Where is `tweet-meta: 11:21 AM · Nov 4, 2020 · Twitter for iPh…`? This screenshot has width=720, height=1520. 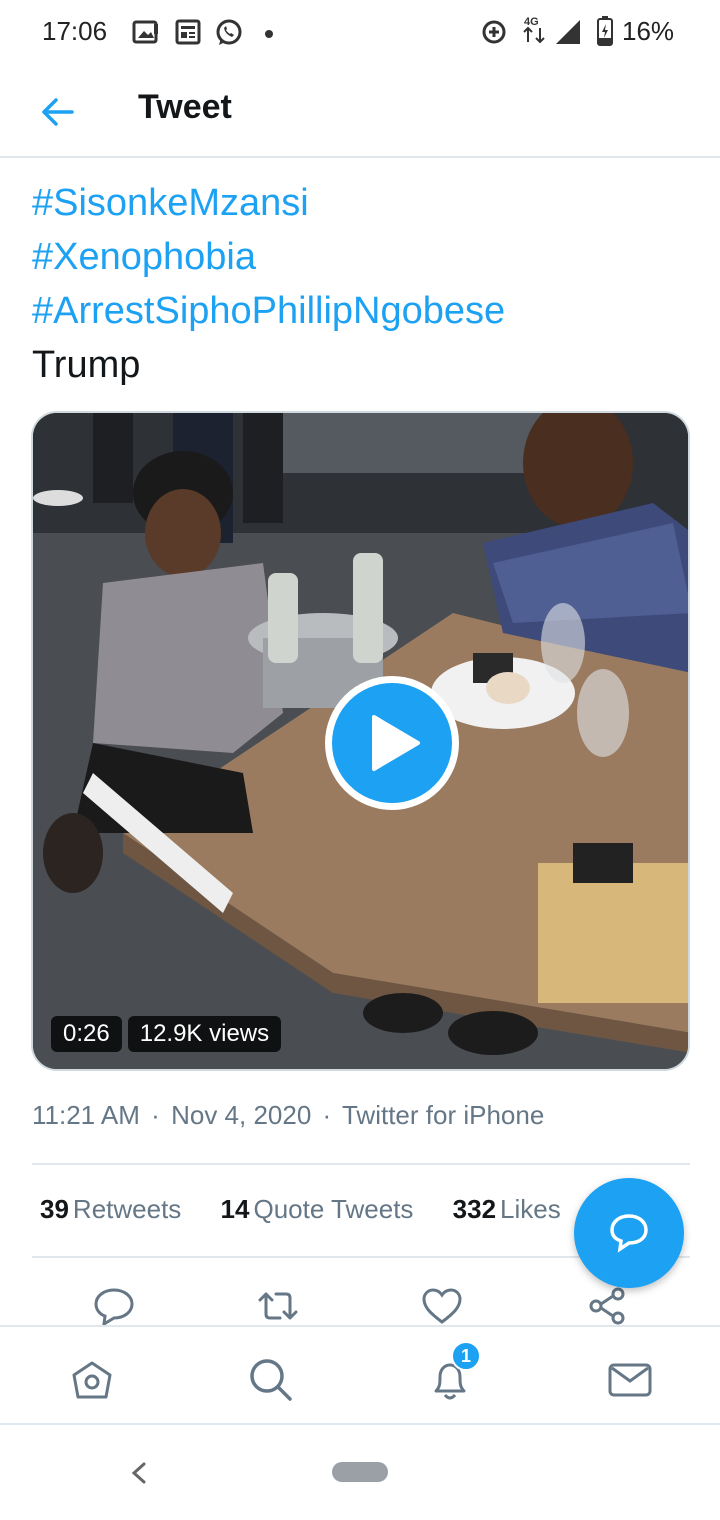
tweet-meta: 11:21 AM · Nov 4, 2020 · Twitter for iPh… is located at coordinates (290, 1115).